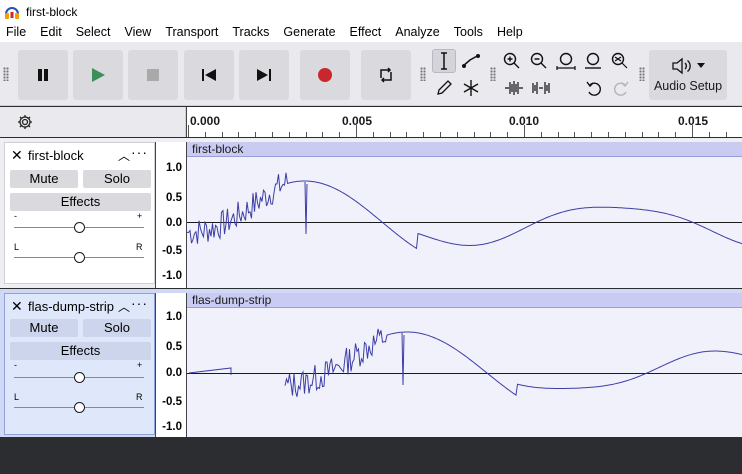 This screenshot has height=474, width=742. I want to click on menu-file: File, so click(16, 32).